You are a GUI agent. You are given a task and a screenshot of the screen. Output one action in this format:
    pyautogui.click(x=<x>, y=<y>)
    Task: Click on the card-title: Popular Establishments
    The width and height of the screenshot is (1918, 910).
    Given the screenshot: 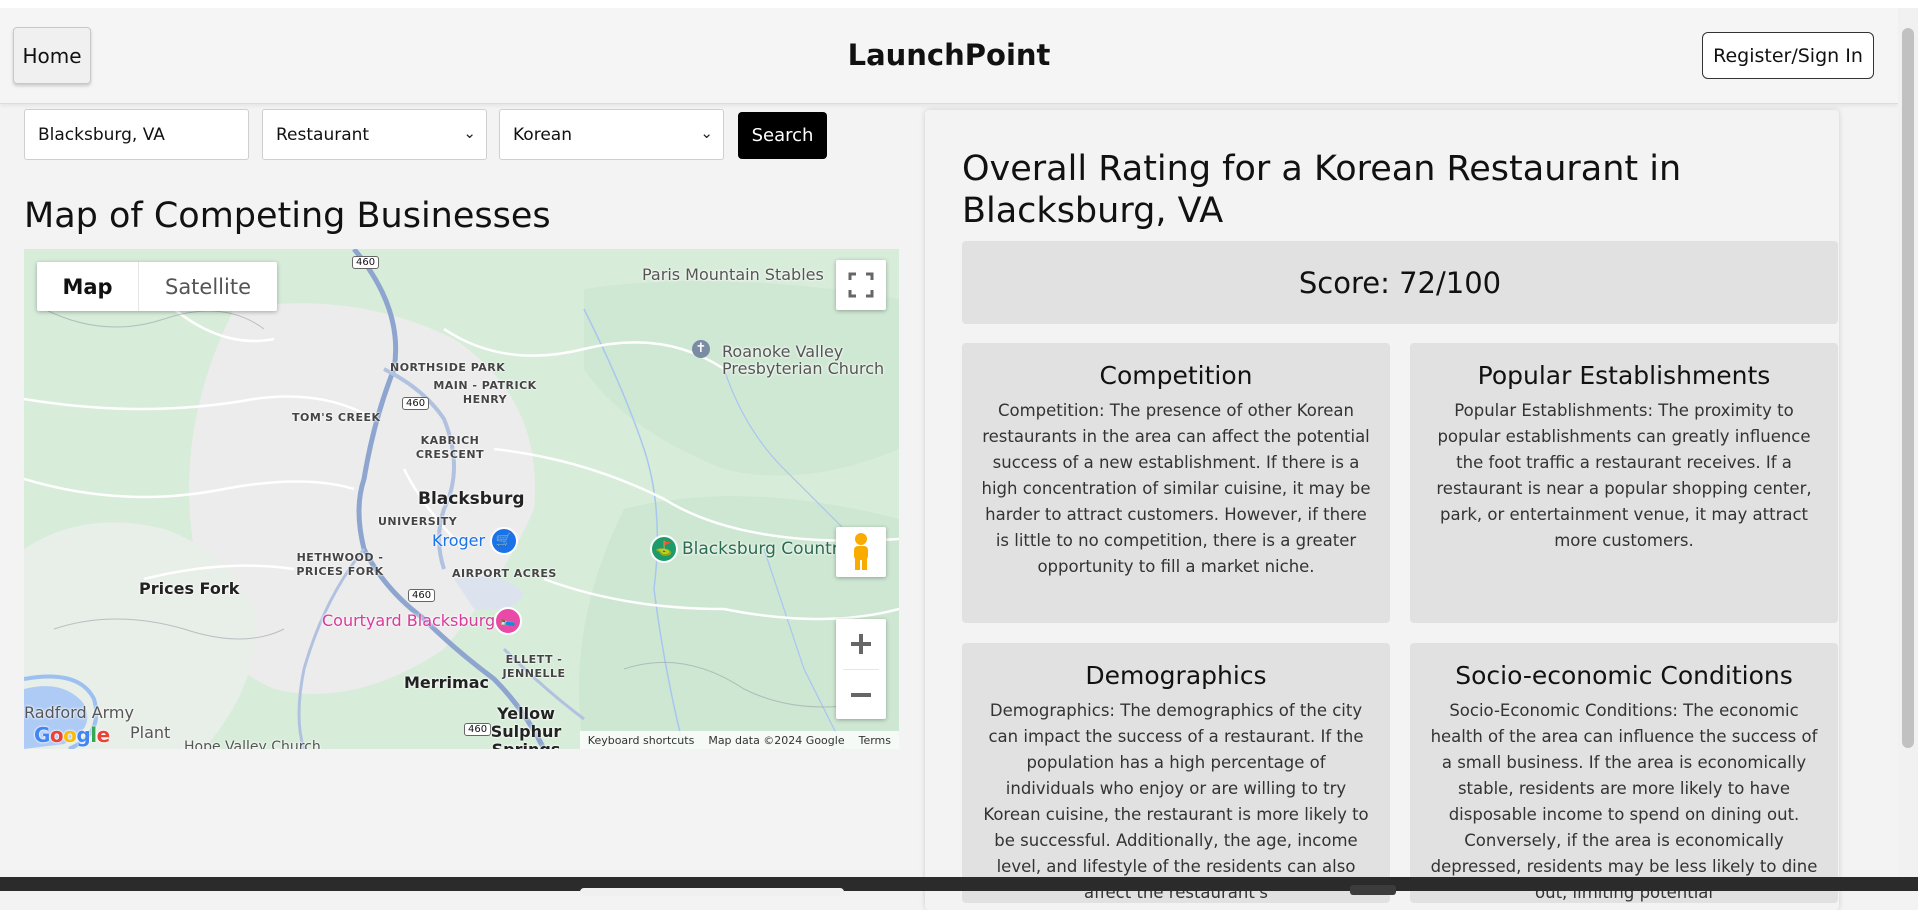 What is the action you would take?
    pyautogui.click(x=1624, y=375)
    